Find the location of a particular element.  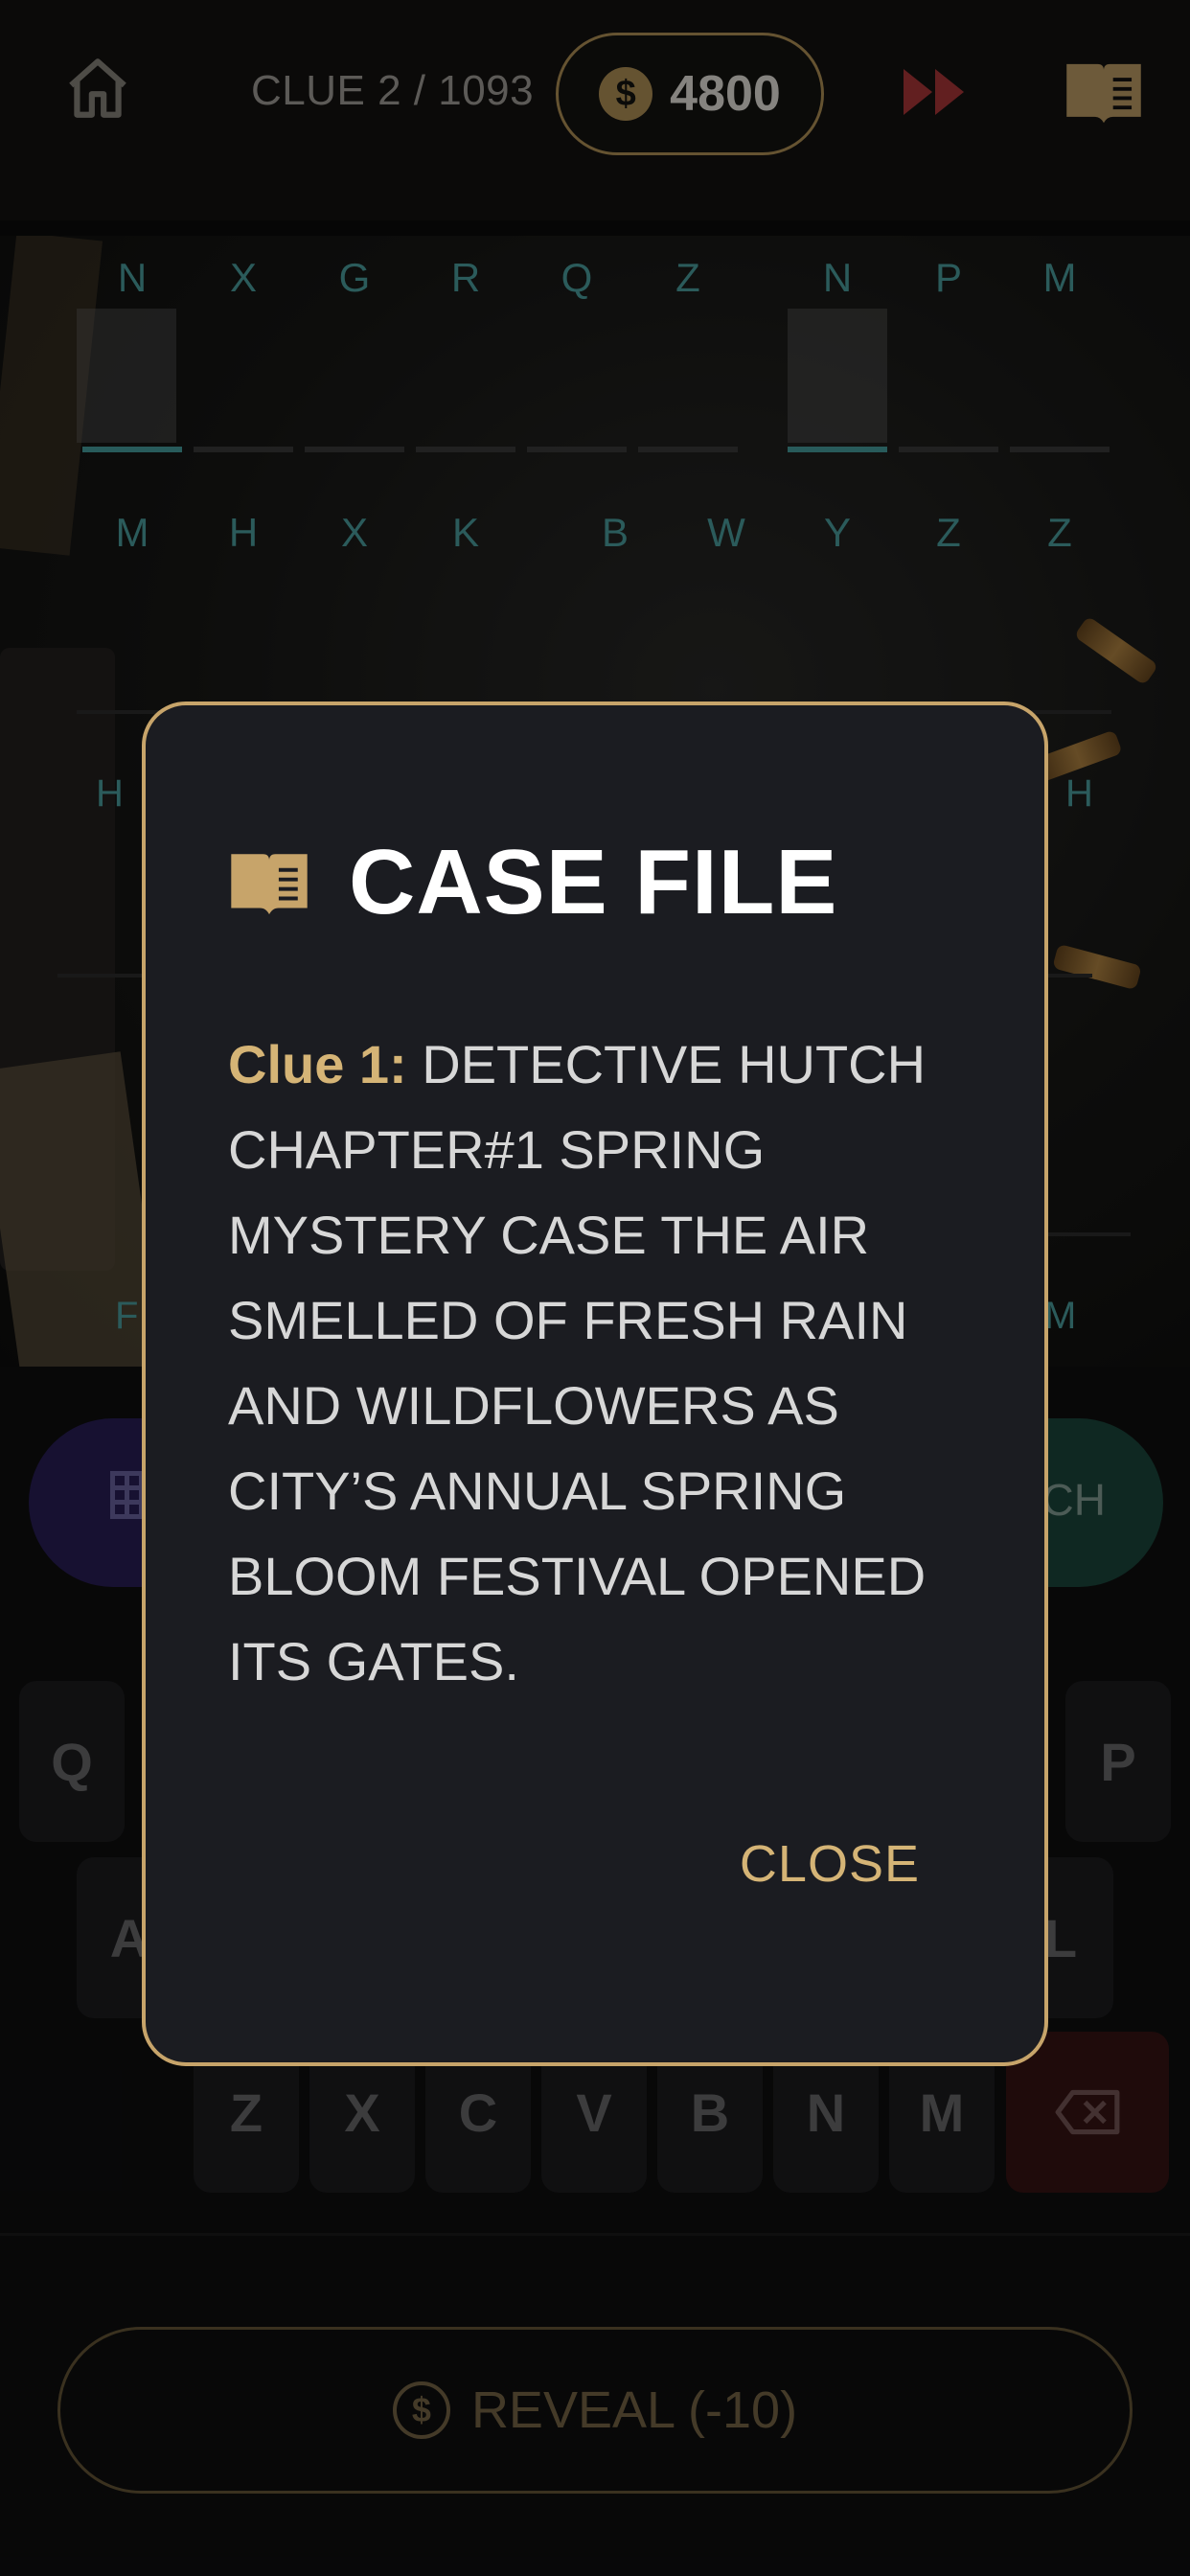

dialog-header: CASE FILE is located at coordinates (532, 882).